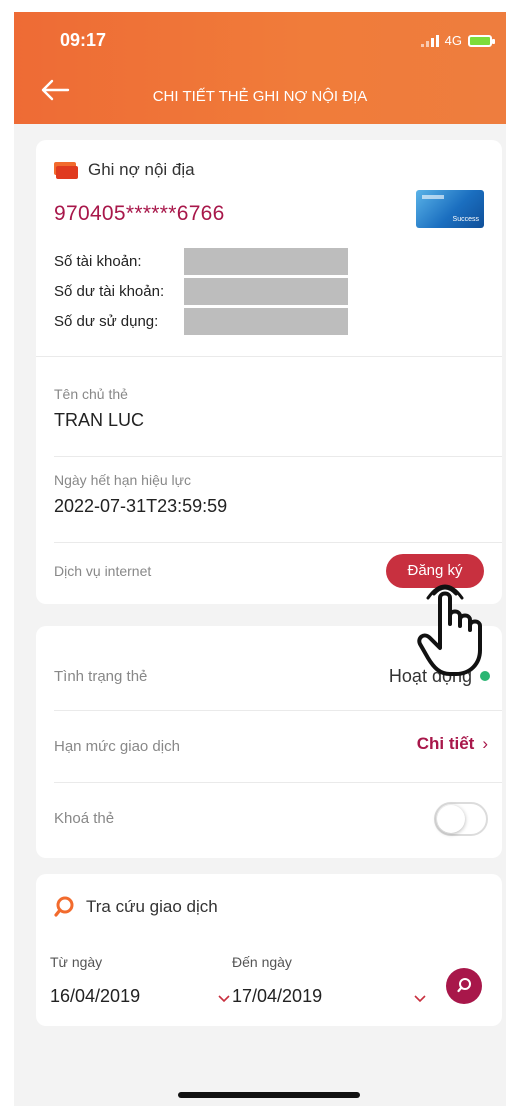  What do you see at coordinates (429, 40) in the screenshot?
I see `signal-icon` at bounding box center [429, 40].